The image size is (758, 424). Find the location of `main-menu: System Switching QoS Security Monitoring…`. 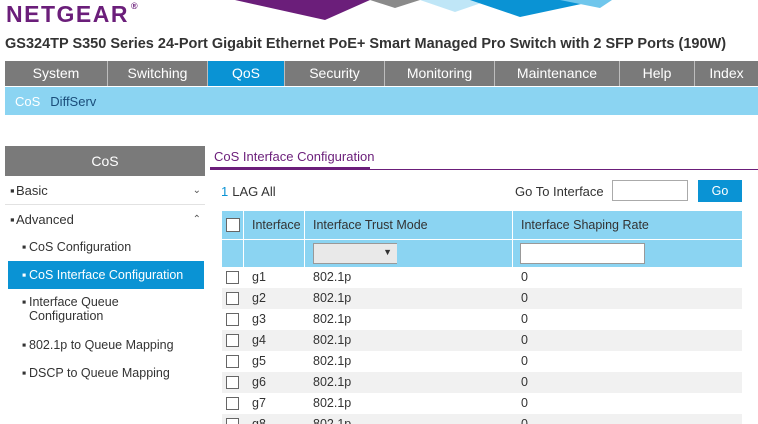

main-menu: System Switching QoS Security Monitoring… is located at coordinates (381, 73).